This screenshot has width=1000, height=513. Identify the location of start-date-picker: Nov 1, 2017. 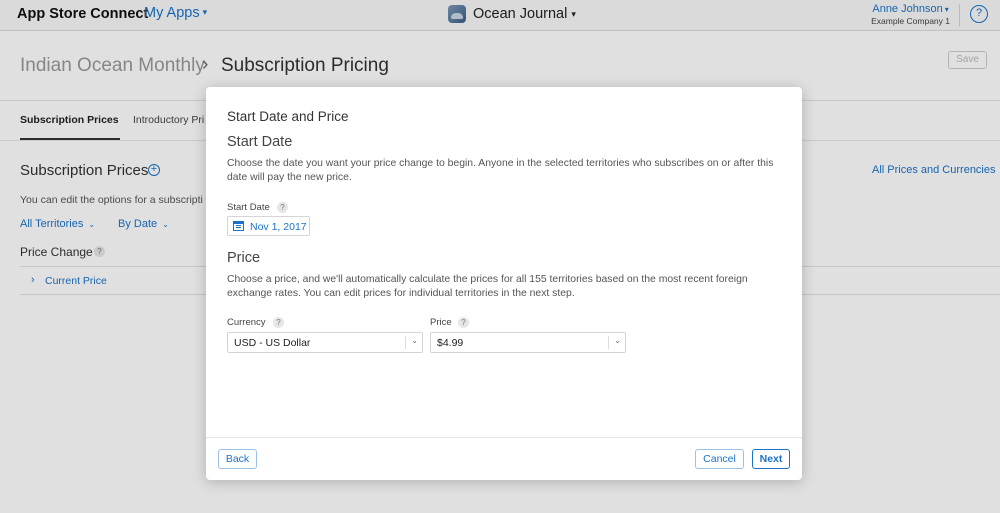
(268, 226).